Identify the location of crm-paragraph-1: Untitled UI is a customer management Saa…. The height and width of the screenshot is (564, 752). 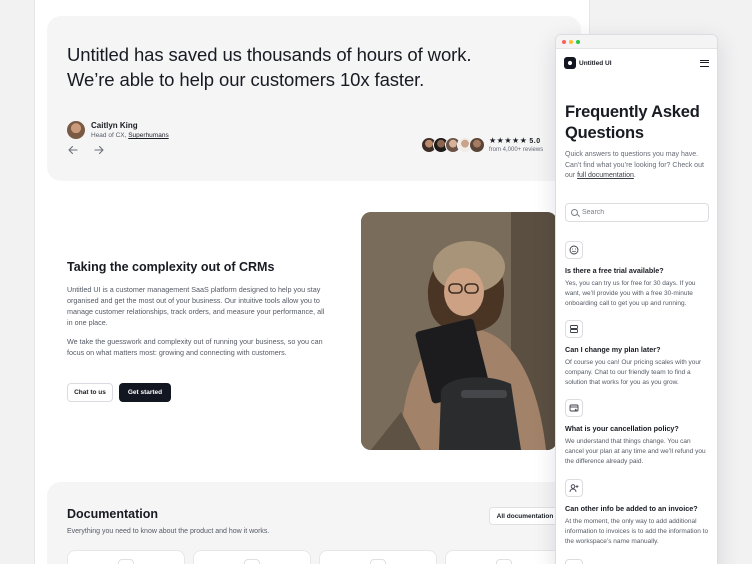
(196, 306).